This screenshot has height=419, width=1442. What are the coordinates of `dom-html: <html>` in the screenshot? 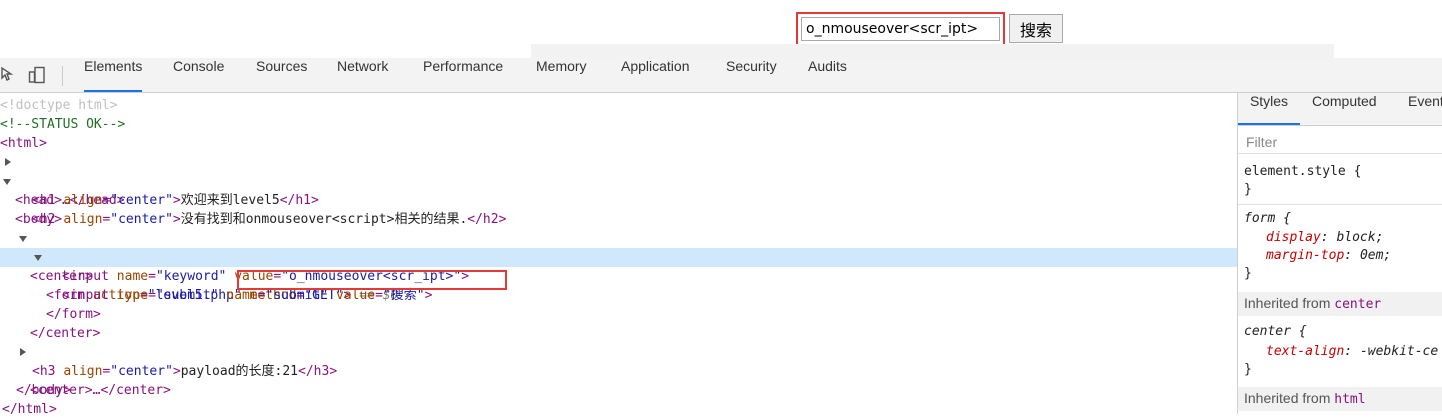 It's located at (618, 143).